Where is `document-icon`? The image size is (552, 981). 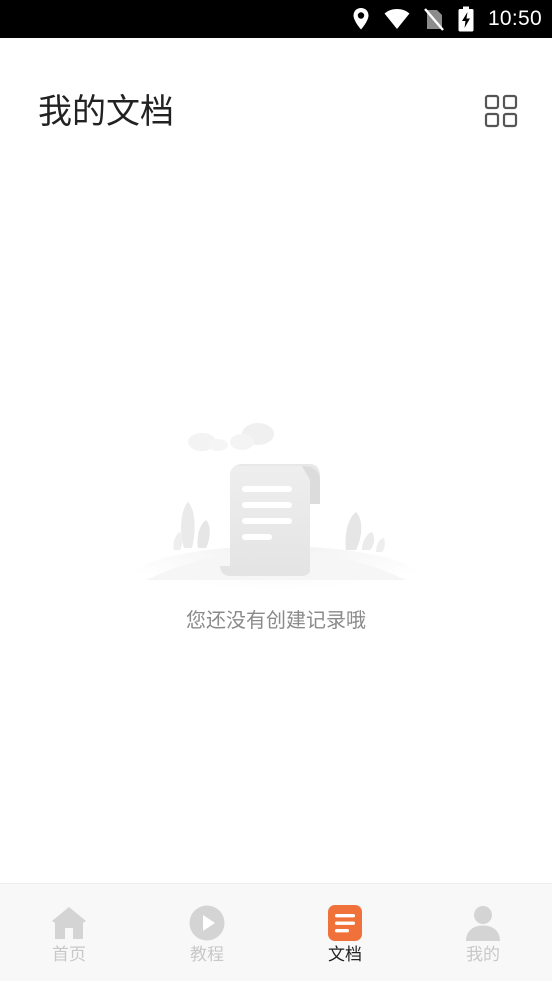 document-icon is located at coordinates (345, 923).